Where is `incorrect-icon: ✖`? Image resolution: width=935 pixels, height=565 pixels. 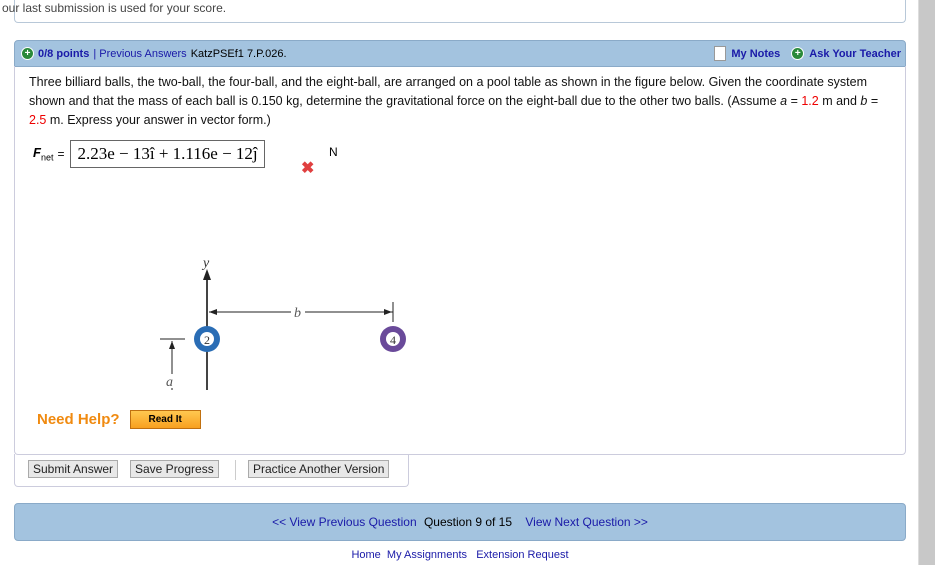 incorrect-icon: ✖ is located at coordinates (308, 168).